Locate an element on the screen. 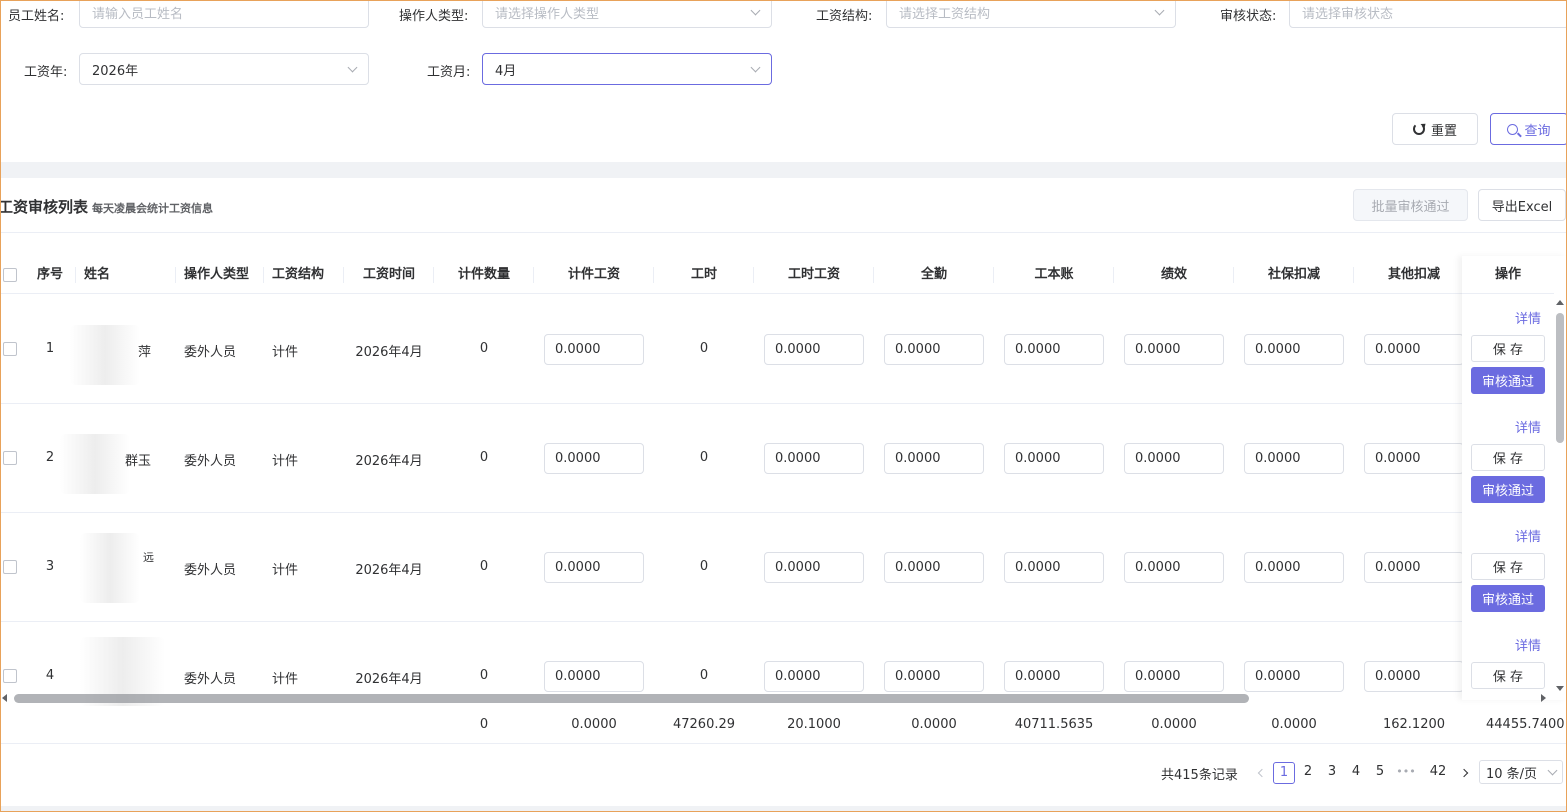 Image resolution: width=1567 pixels, height=812 pixels. page-42: 42 is located at coordinates (1438, 773).